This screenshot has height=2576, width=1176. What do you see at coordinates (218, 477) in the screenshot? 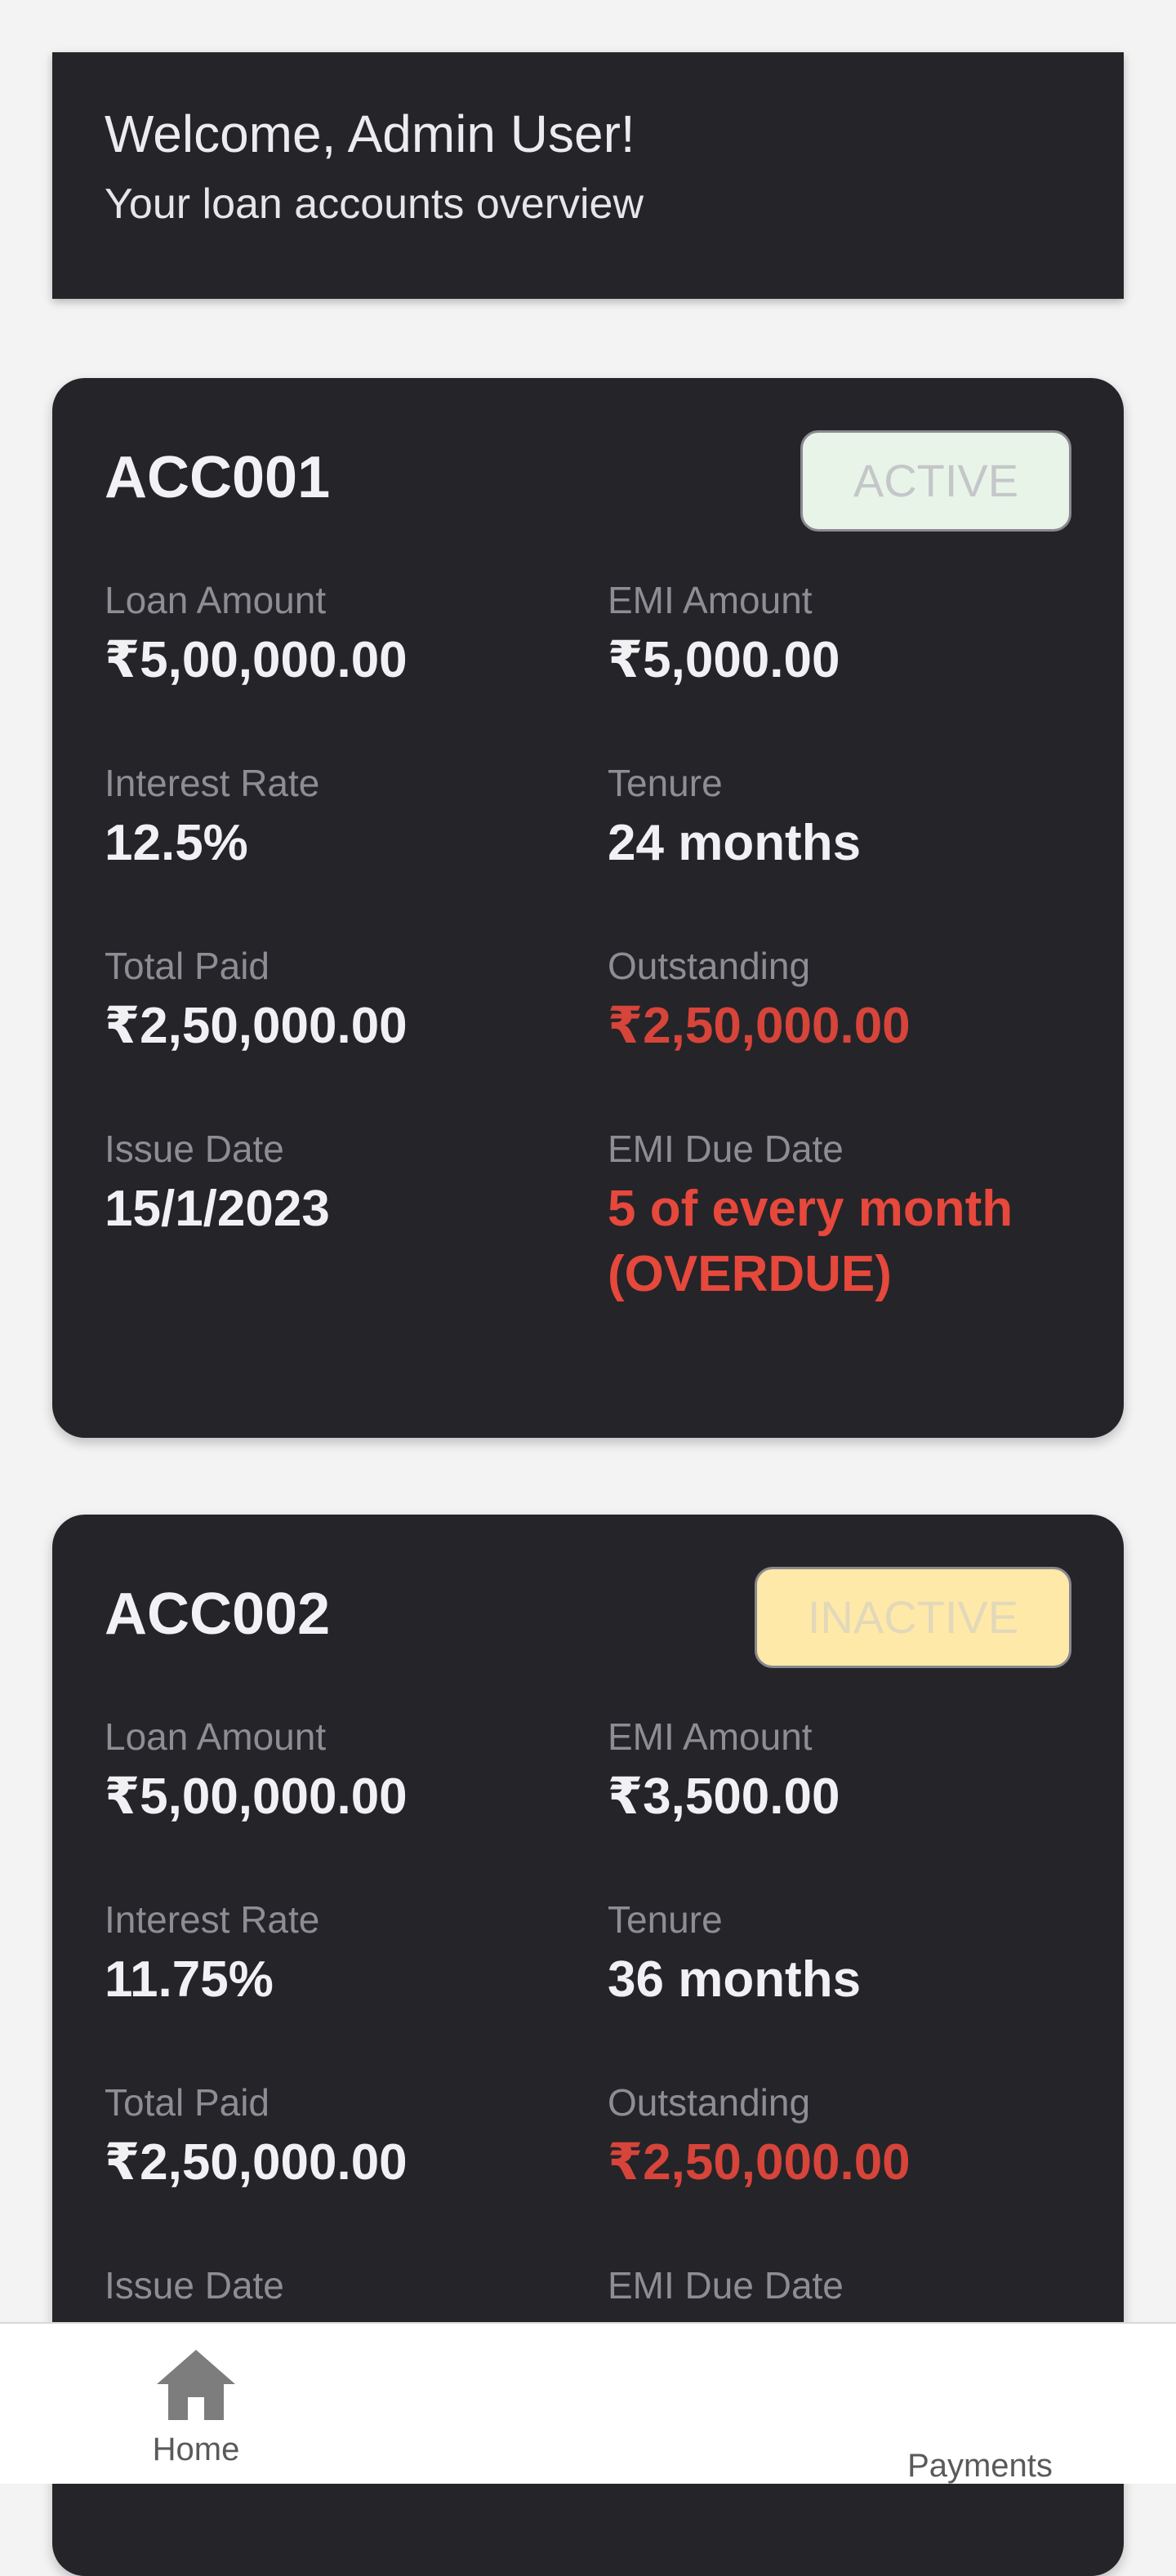
I see `account-number: ACC001` at bounding box center [218, 477].